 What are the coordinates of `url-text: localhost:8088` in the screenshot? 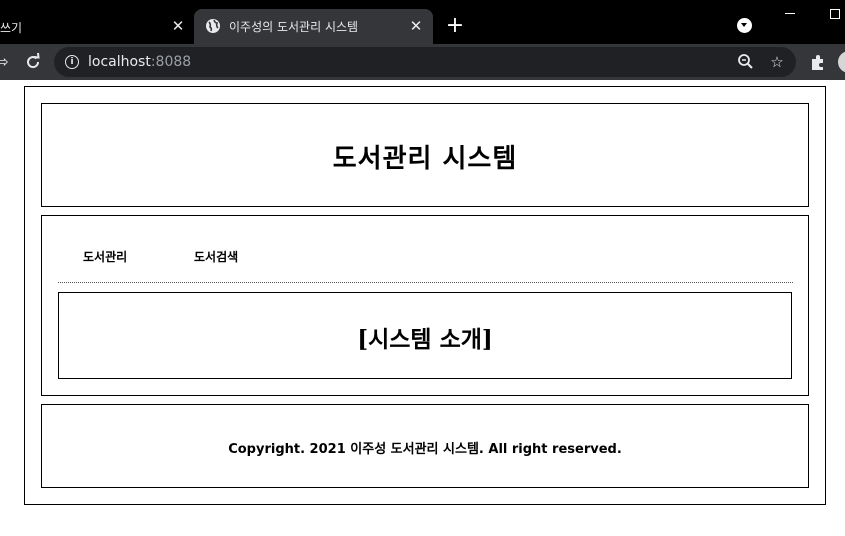 It's located at (139, 62).